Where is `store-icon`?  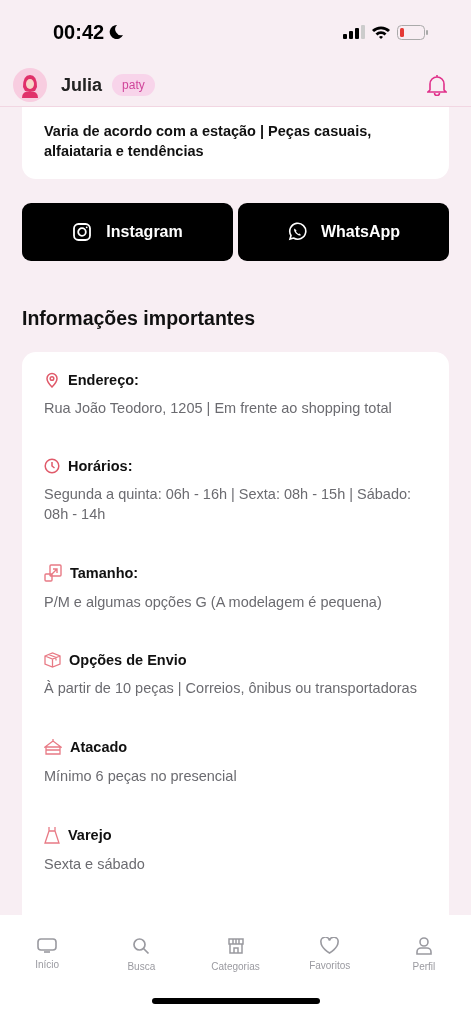 store-icon is located at coordinates (235, 946).